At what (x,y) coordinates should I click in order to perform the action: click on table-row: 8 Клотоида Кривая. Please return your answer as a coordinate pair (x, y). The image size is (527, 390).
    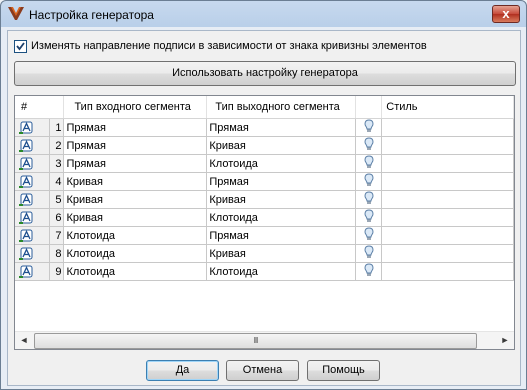
    Looking at the image, I should click on (264, 253).